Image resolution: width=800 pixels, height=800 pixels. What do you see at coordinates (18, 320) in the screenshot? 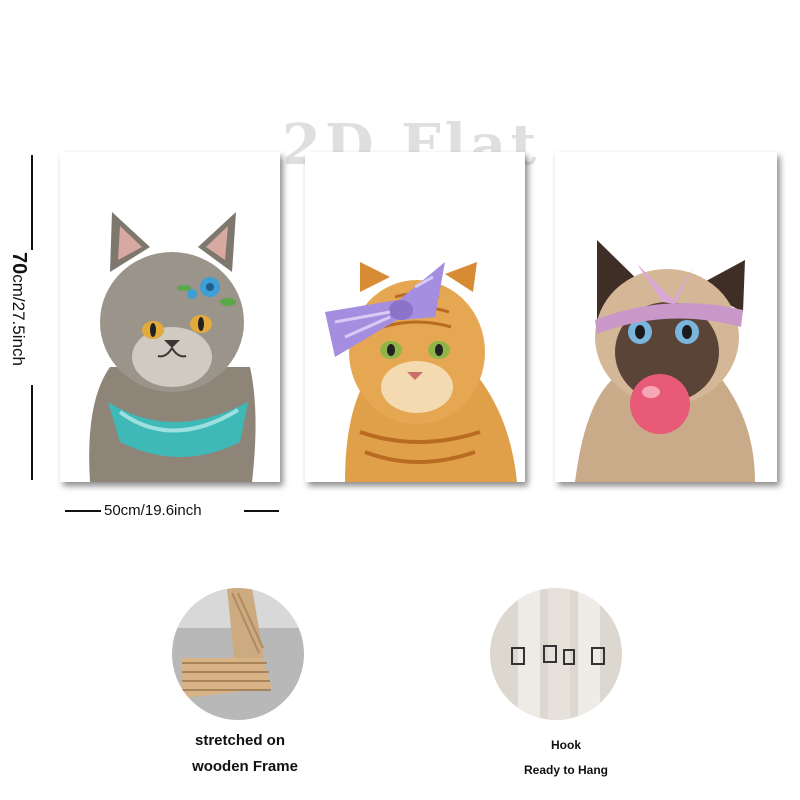
I see `height-unit: cm/27.5inch` at bounding box center [18, 320].